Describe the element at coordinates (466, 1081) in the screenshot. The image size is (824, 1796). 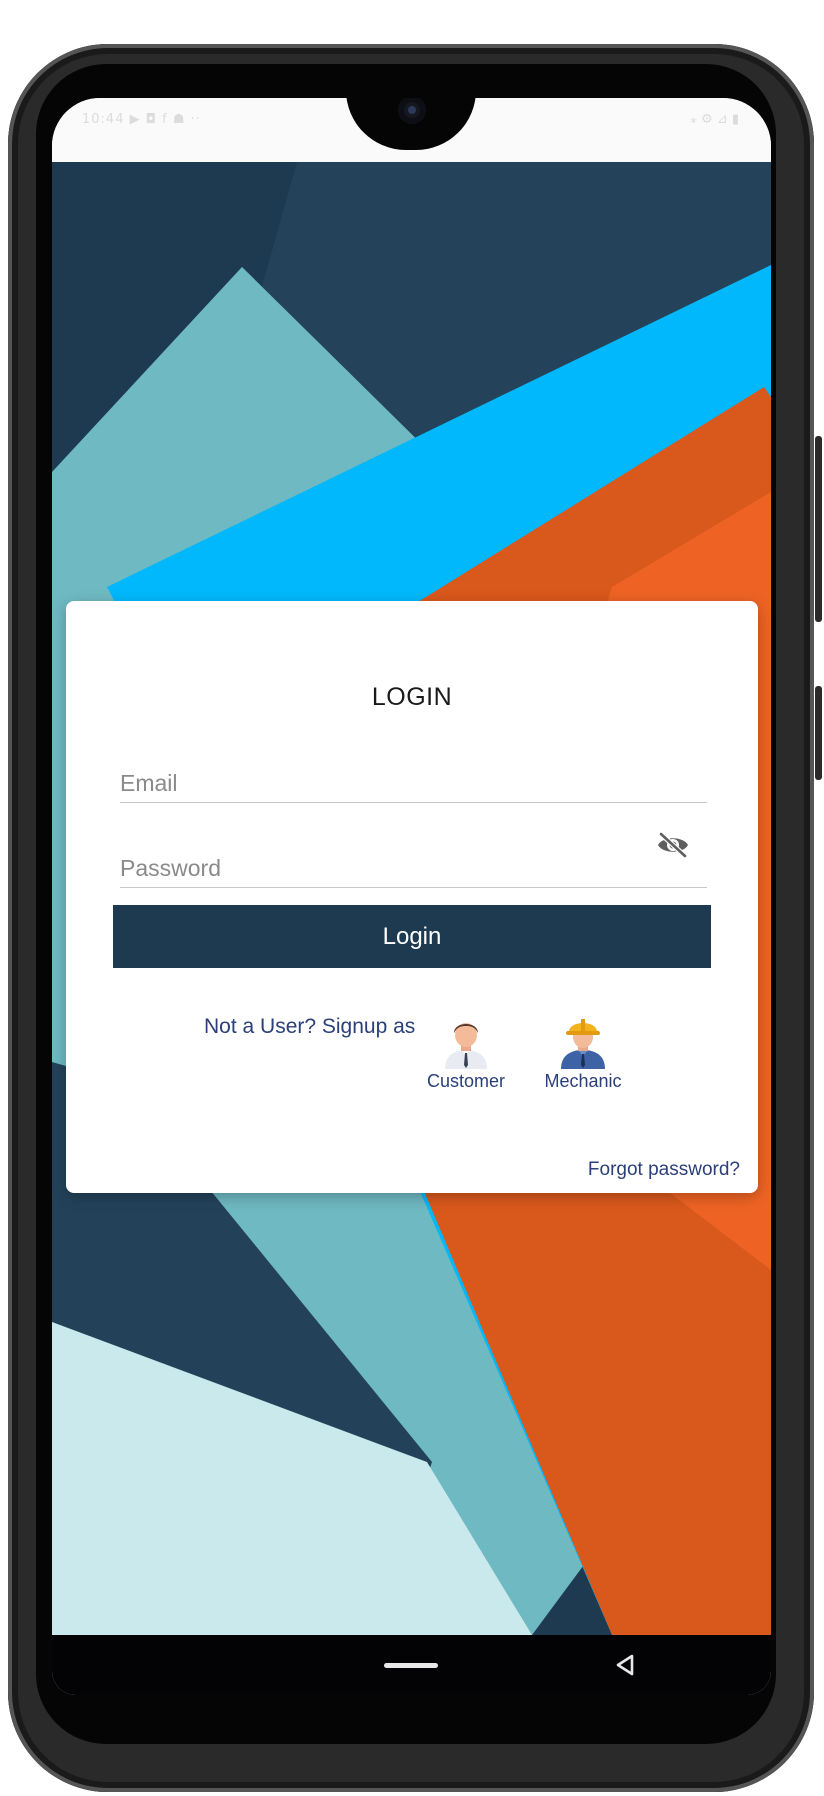
I see `customer-label: Customer` at that location.